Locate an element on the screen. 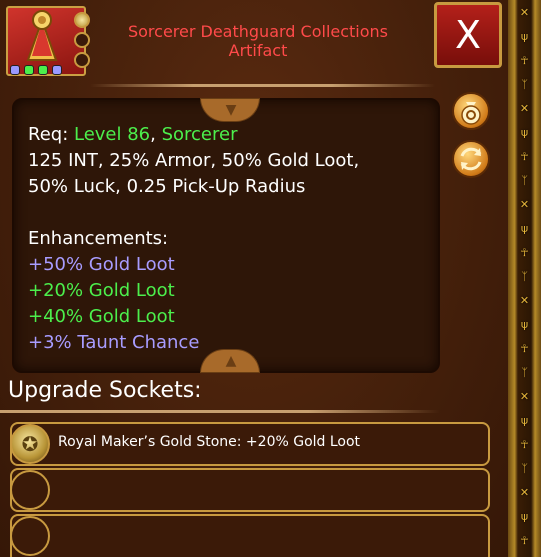  stat-line: 125 INT, 25% Armor, 50% Gold Loot, is located at coordinates (194, 160).